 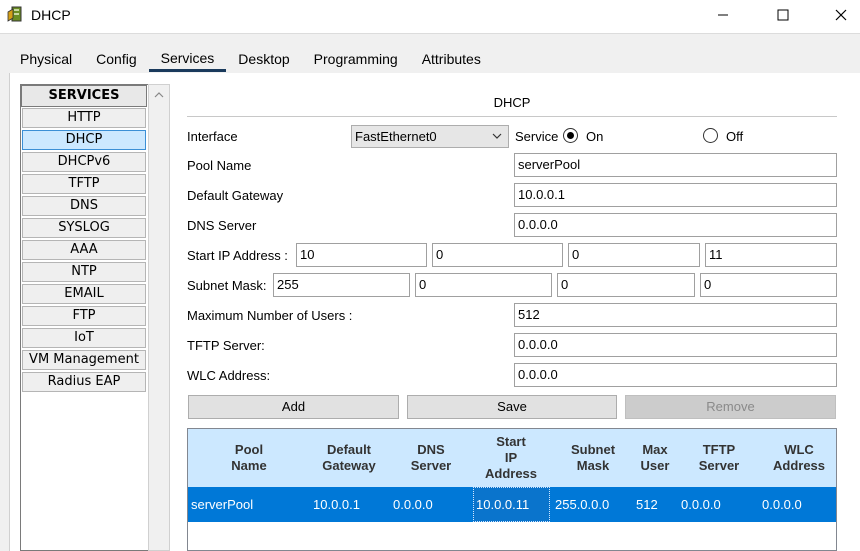 What do you see at coordinates (719, 458) in the screenshot?
I see `column-header-tftp-server: TFTP Server` at bounding box center [719, 458].